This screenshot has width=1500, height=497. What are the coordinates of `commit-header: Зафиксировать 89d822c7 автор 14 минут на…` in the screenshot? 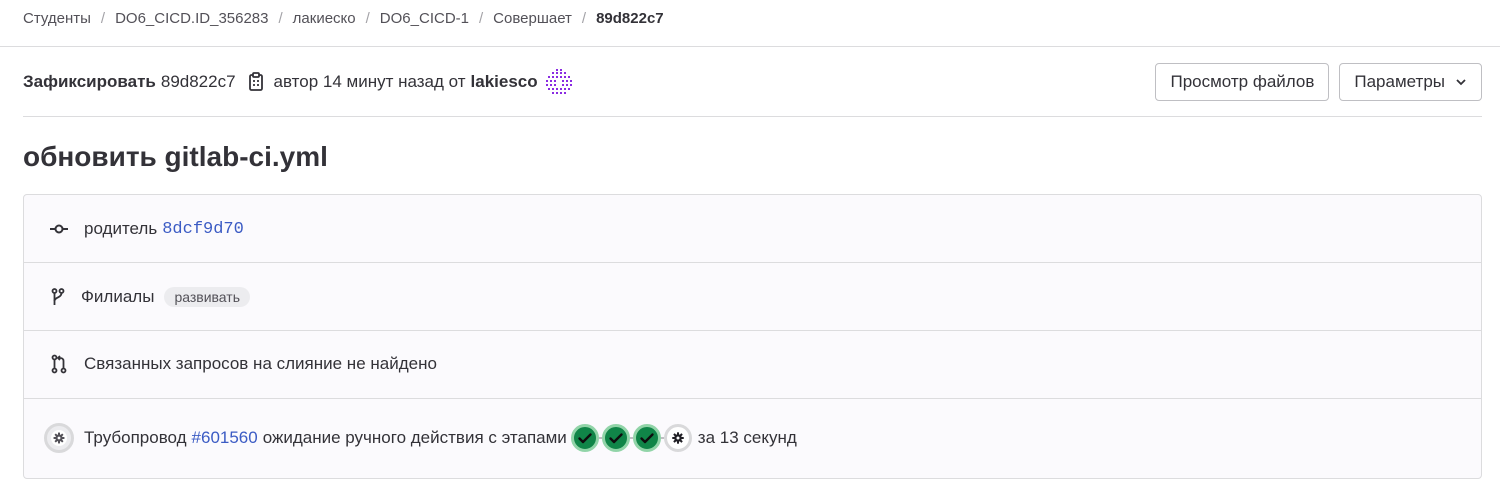 It's located at (752, 82).